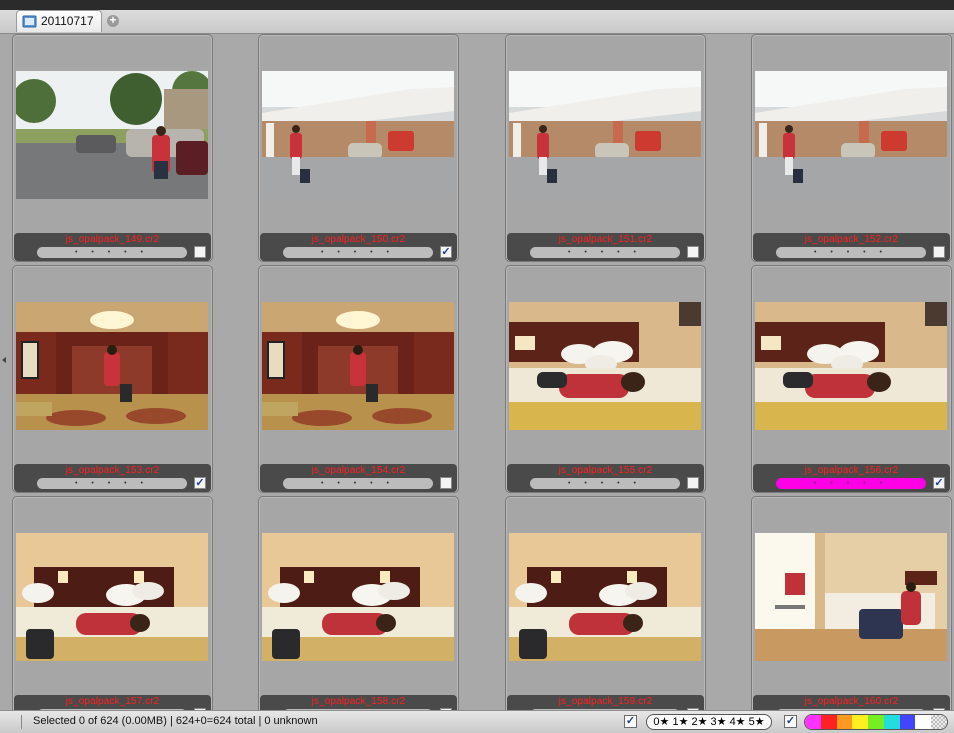 Image resolution: width=954 pixels, height=733 pixels. Describe the element at coordinates (477, 17) in the screenshot. I see `tab-bar: 20110717 +` at that location.